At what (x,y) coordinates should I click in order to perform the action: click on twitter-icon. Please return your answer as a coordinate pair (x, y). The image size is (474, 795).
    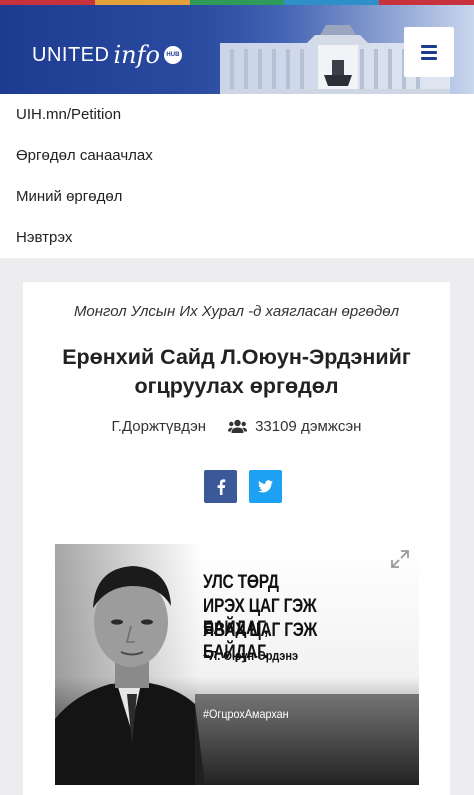
    Looking at the image, I should click on (265, 486).